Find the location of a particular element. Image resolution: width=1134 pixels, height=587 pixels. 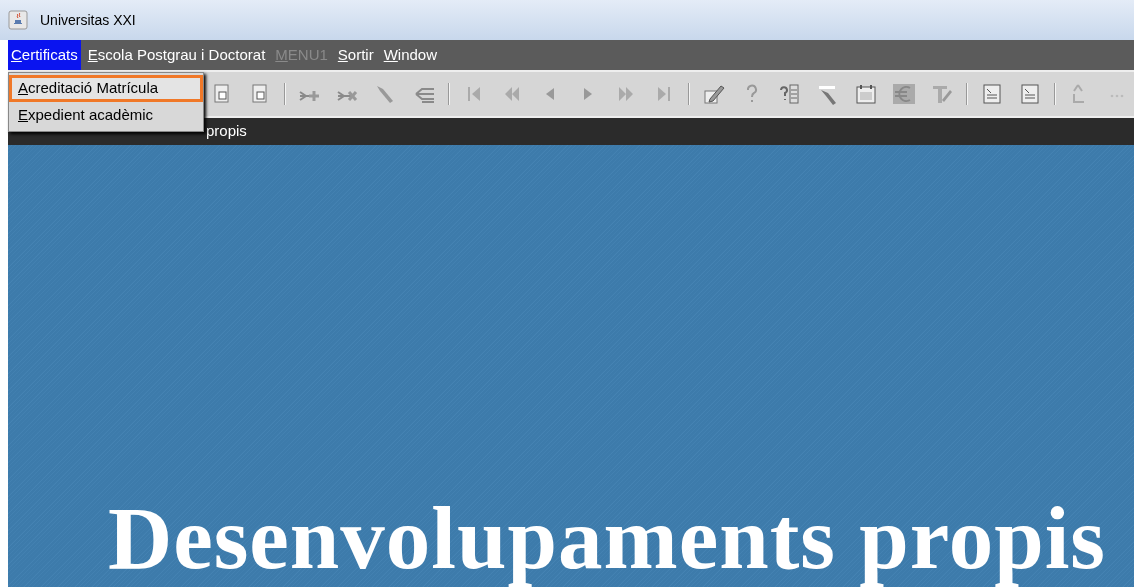

calendar-icon is located at coordinates (866, 94).